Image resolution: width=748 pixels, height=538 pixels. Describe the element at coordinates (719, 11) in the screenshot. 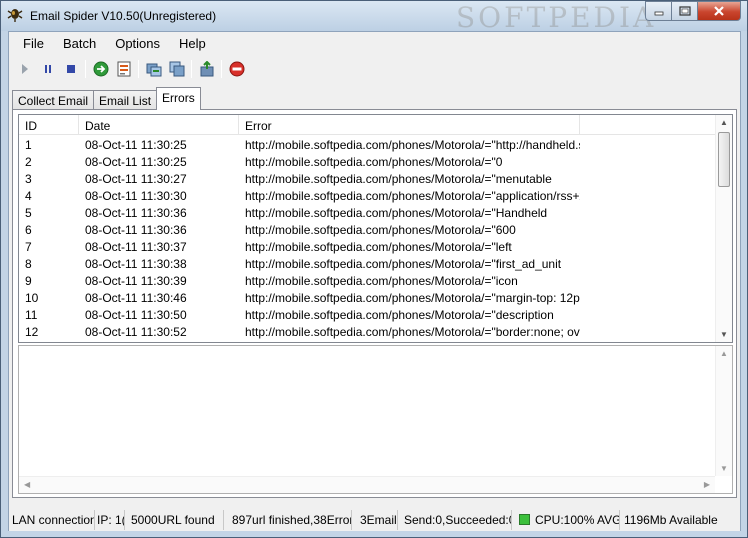

I see `close-button` at that location.